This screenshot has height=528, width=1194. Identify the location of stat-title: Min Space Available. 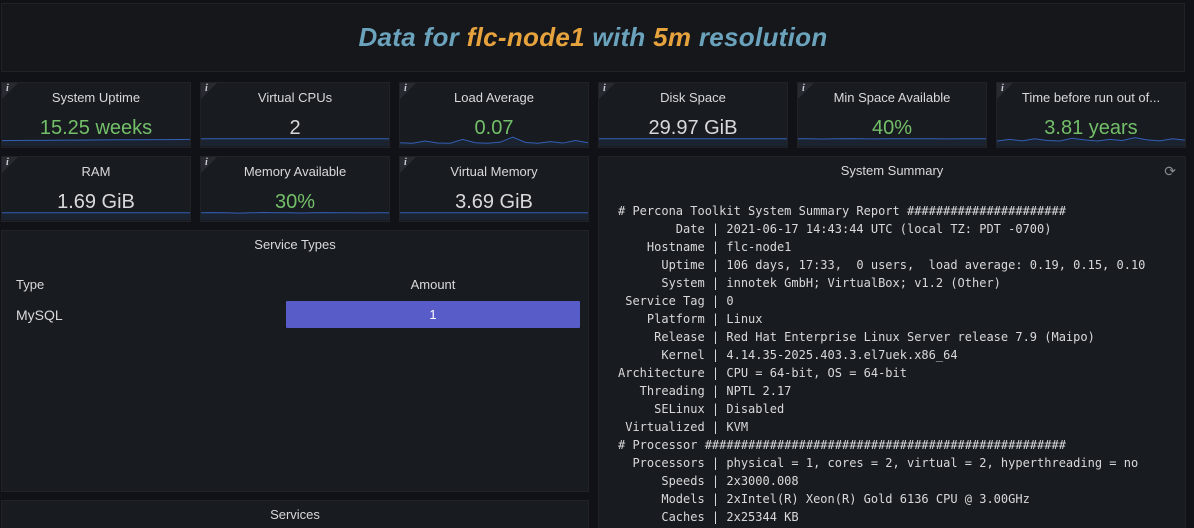
(892, 97).